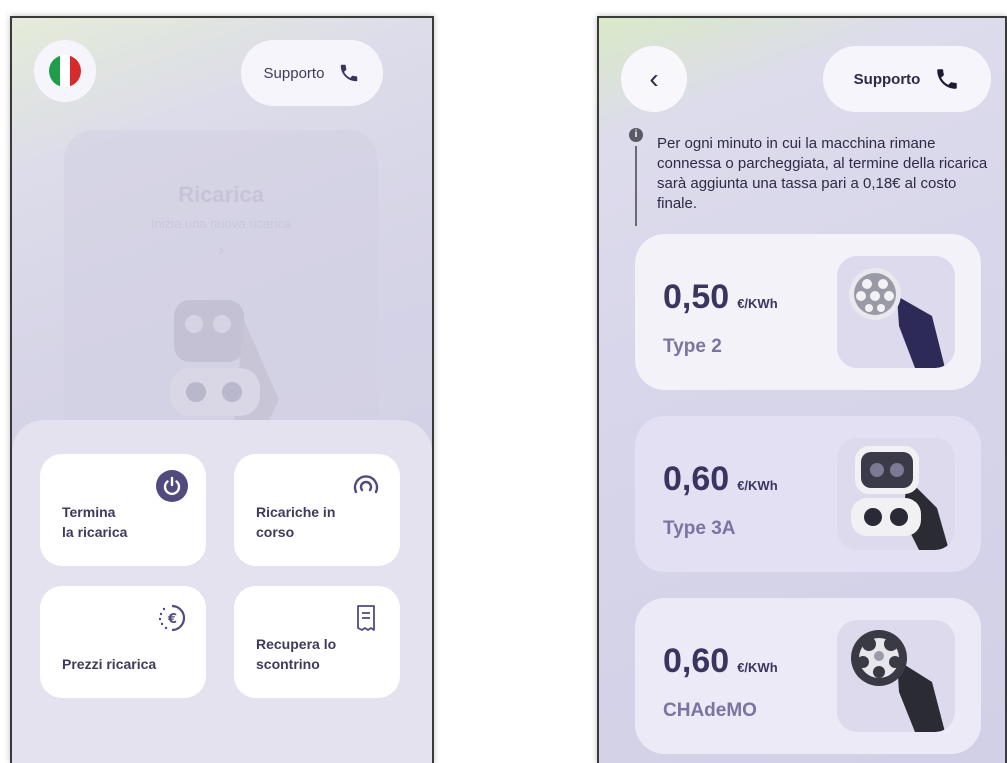  Describe the element at coordinates (296, 654) in the screenshot. I see `receipt-label: Recupera lo scontrino` at that location.